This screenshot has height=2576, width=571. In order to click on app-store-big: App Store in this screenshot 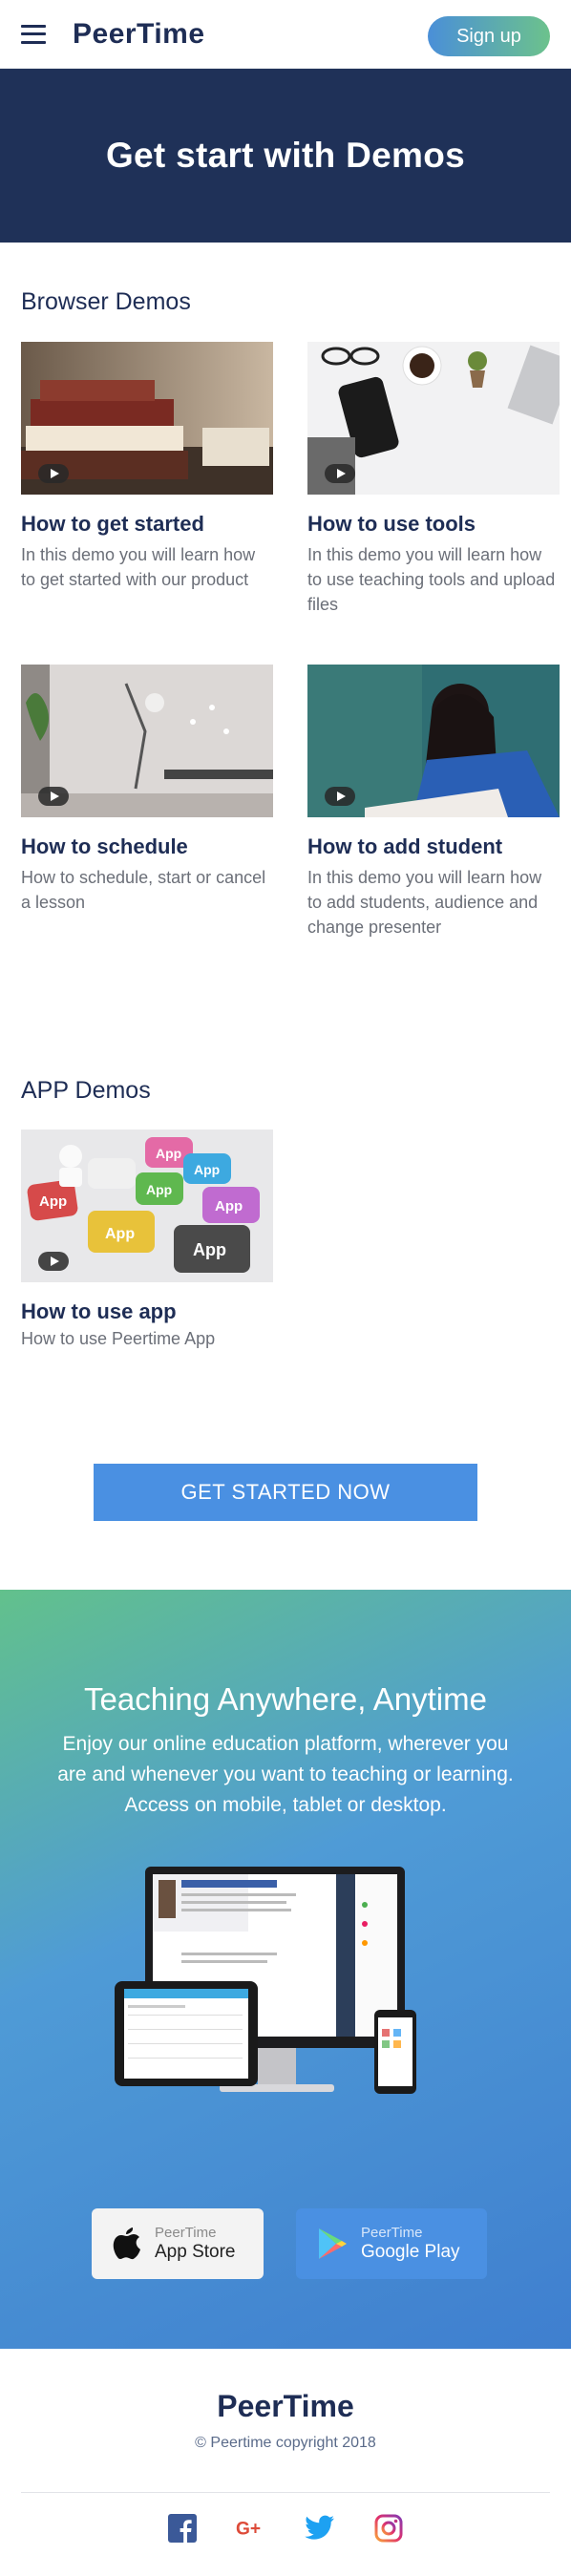, I will do `click(196, 2252)`.